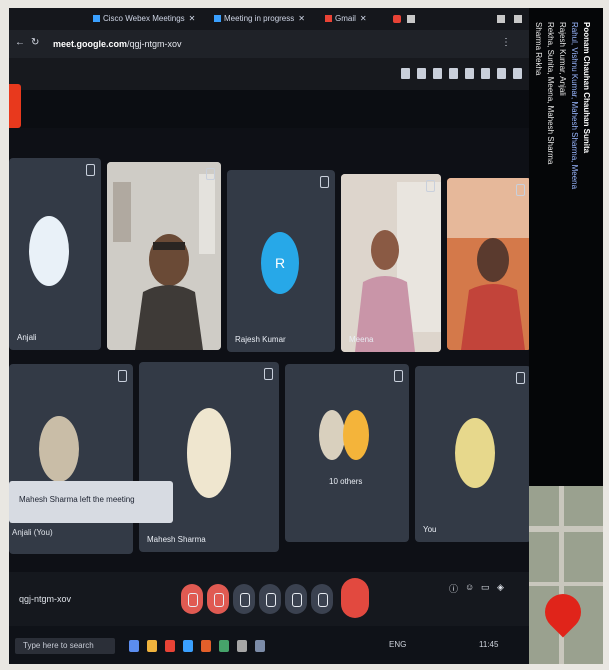 Image resolution: width=609 pixels, height=670 pixels. Describe the element at coordinates (562, 59) in the screenshot. I see `chat-line: Rajesh Kumar, Anjali` at that location.